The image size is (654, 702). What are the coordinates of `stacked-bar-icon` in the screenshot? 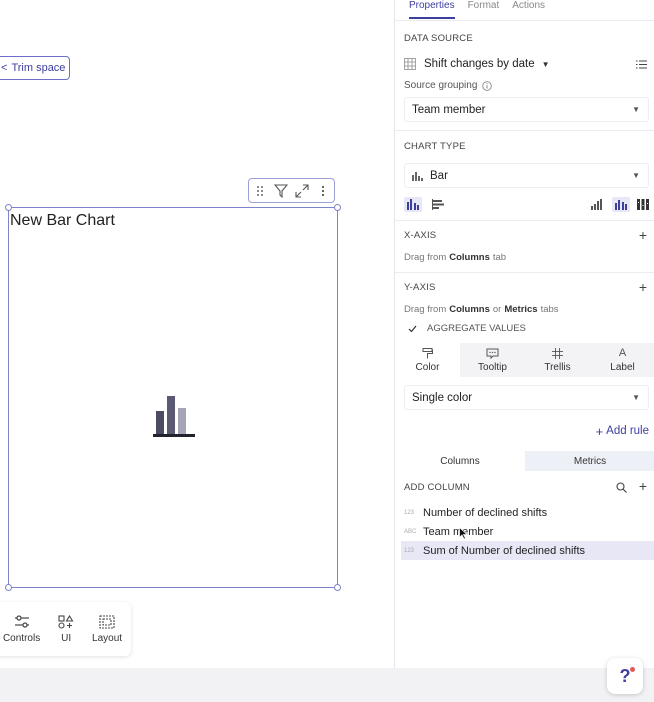 It's located at (597, 204).